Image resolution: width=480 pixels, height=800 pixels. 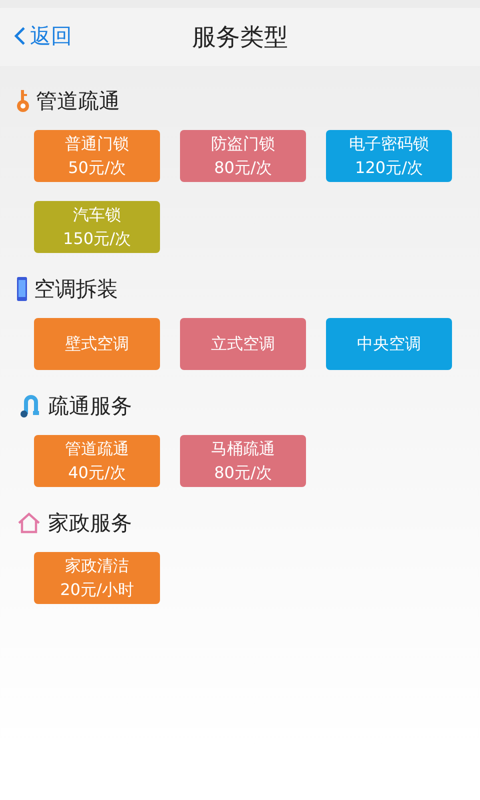 I want to click on service-button: 中央空调, so click(x=389, y=344).